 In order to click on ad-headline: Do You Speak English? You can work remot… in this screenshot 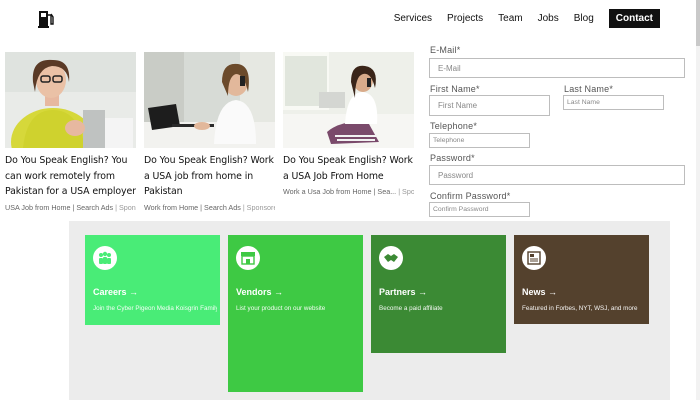, I will do `click(70, 176)`.